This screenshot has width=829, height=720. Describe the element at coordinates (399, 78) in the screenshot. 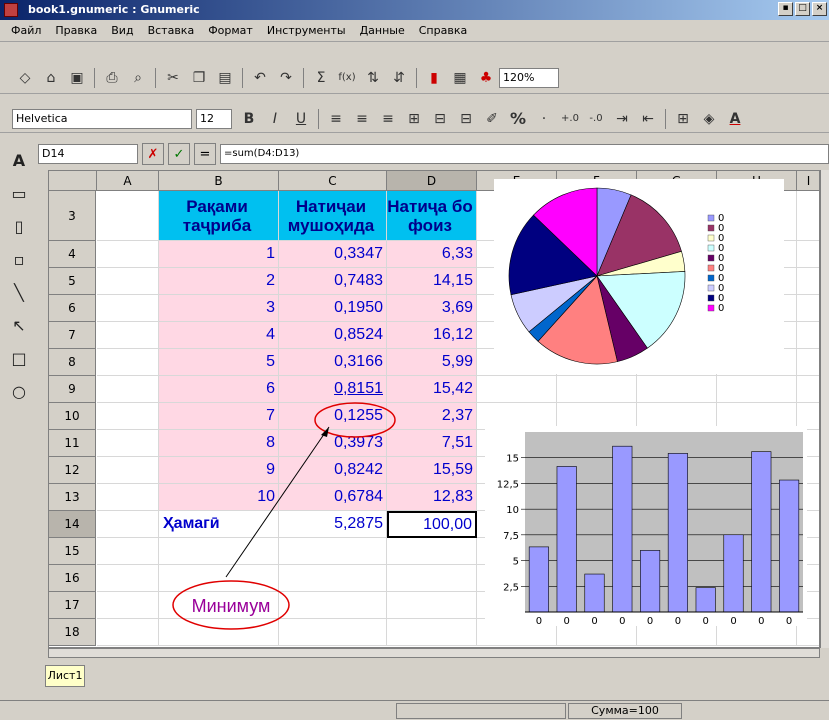

I see `sort-descending-icon: ⇵` at that location.